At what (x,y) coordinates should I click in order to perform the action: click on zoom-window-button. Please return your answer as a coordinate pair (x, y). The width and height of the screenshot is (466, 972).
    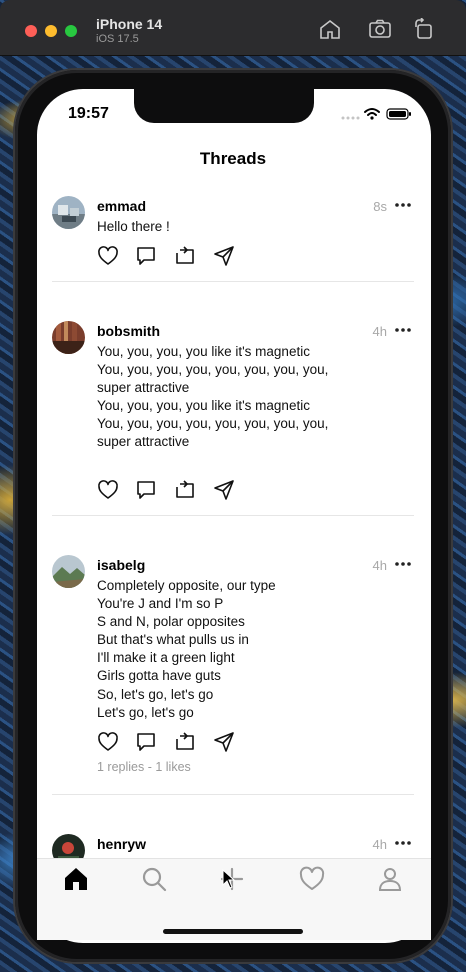
    Looking at the image, I should click on (71, 31).